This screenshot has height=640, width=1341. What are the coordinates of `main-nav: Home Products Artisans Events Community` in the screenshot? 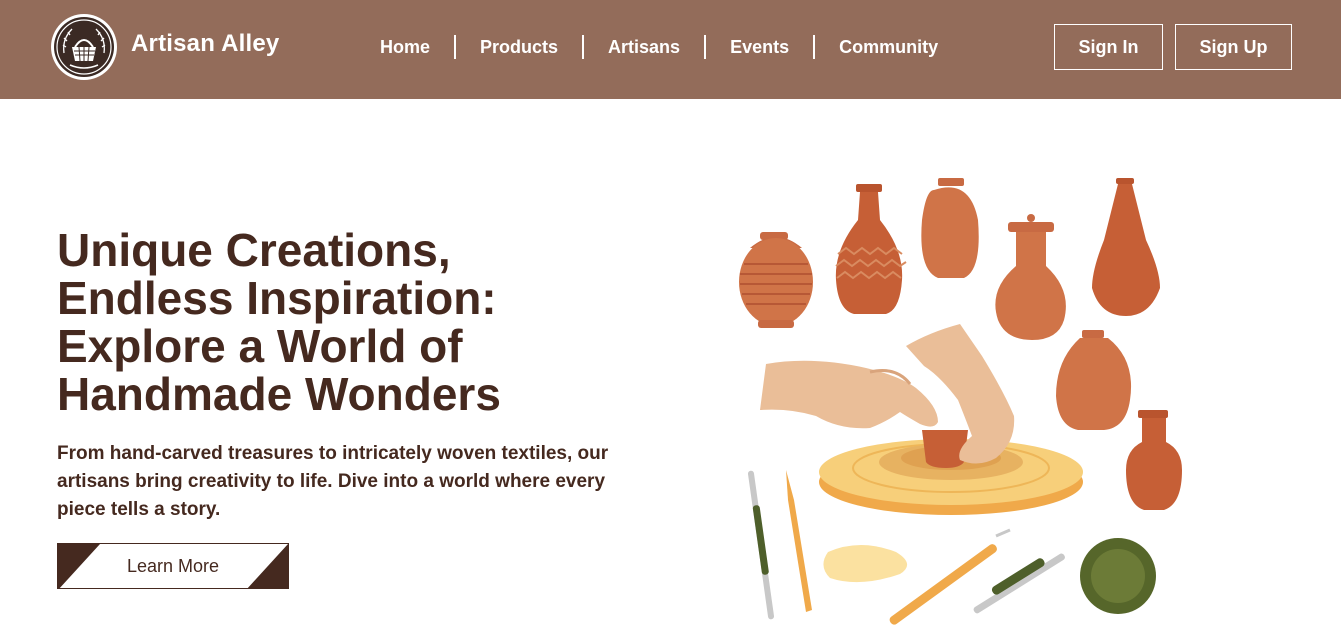 It's located at (659, 47).